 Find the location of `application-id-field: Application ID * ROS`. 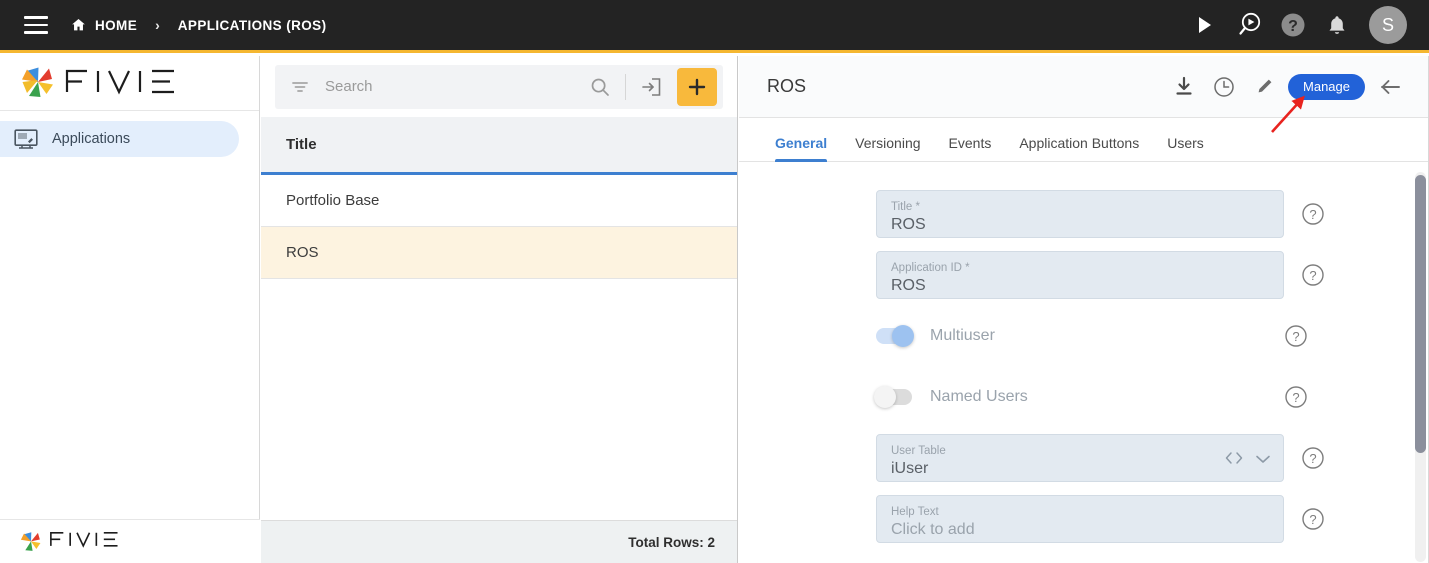

application-id-field: Application ID * ROS is located at coordinates (1080, 275).